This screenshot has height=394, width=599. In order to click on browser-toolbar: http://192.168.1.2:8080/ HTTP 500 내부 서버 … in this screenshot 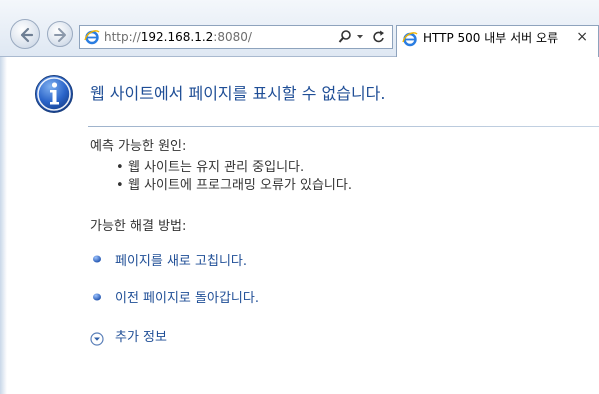, I will do `click(299, 28)`.